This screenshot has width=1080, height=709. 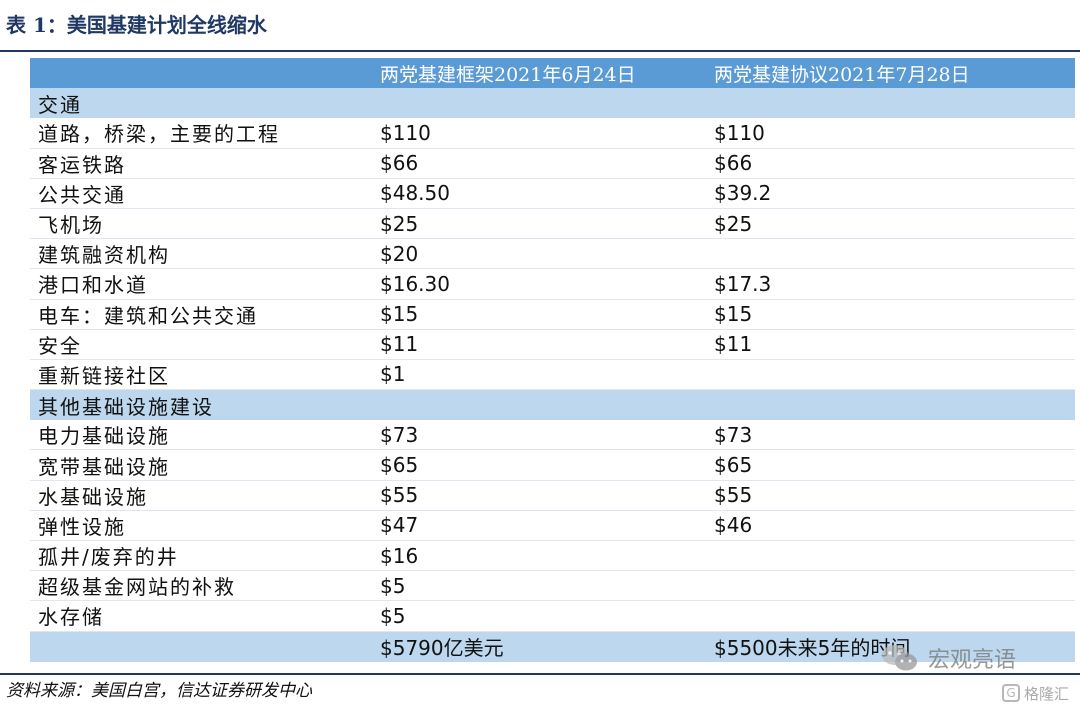 I want to click on july-value-cell: $66, so click(x=733, y=163).